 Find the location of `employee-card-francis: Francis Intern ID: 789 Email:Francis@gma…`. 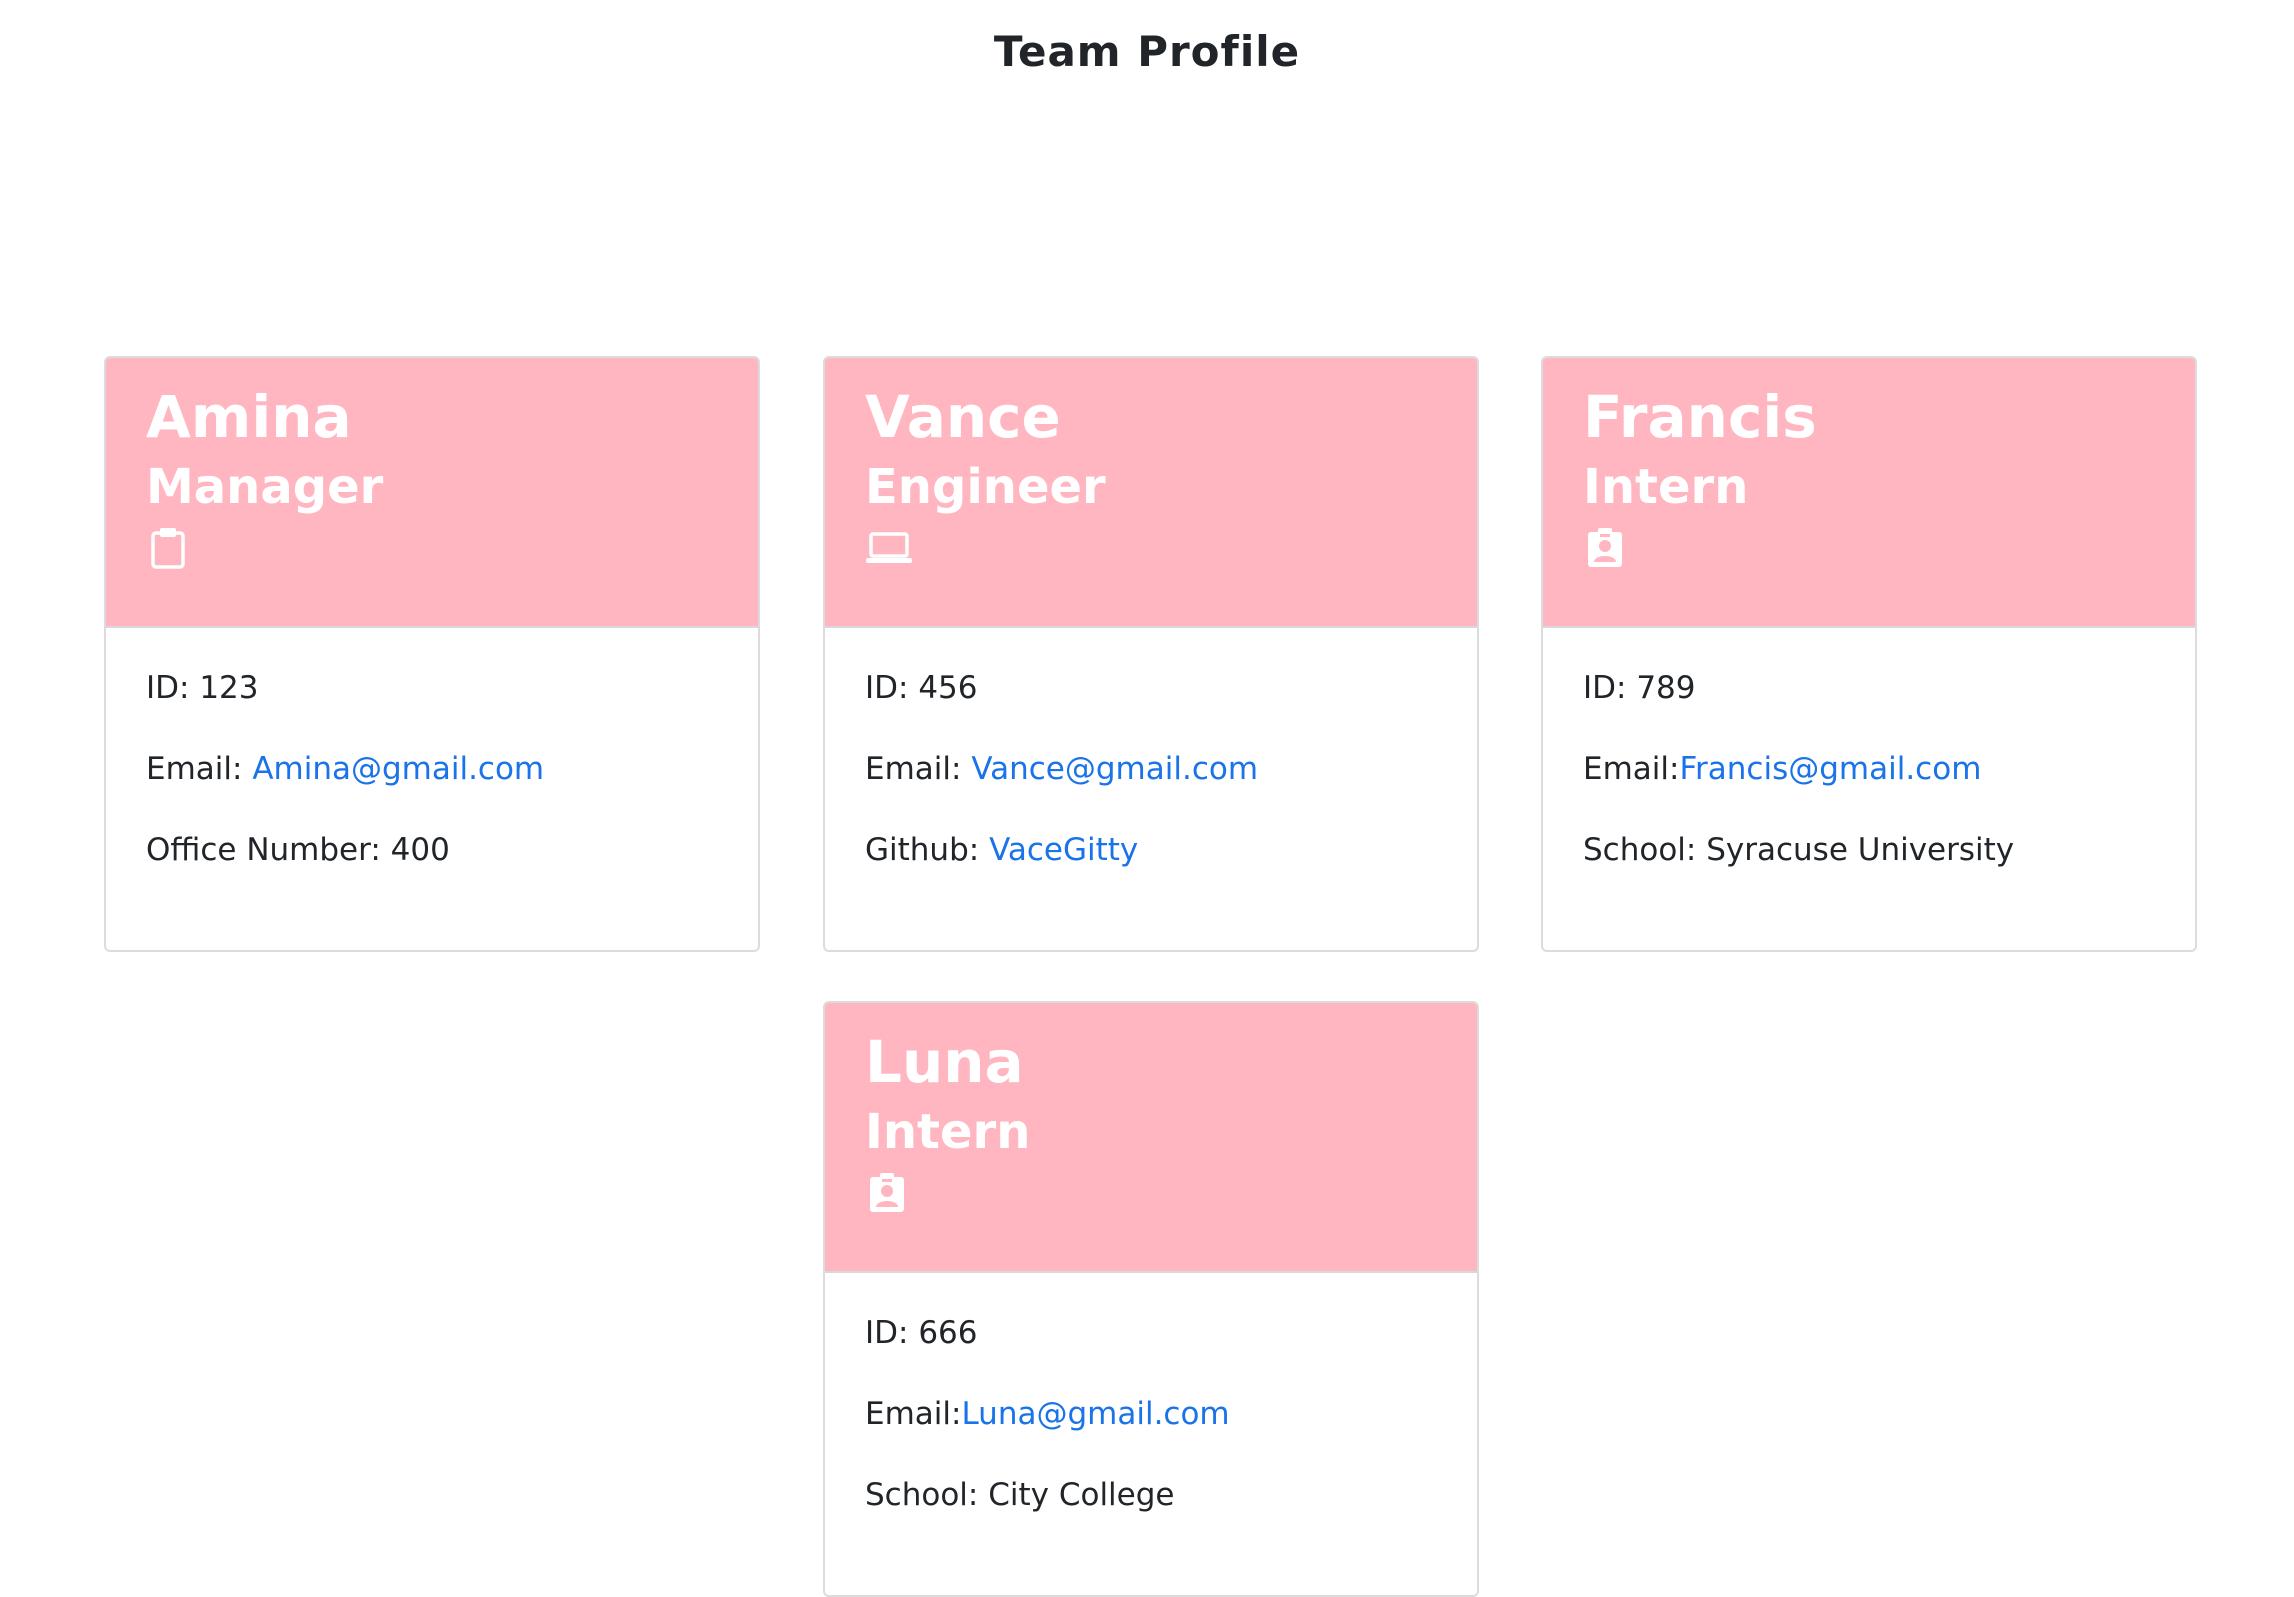

employee-card-francis: Francis Intern ID: 789 Email:Francis@gma… is located at coordinates (1869, 654).